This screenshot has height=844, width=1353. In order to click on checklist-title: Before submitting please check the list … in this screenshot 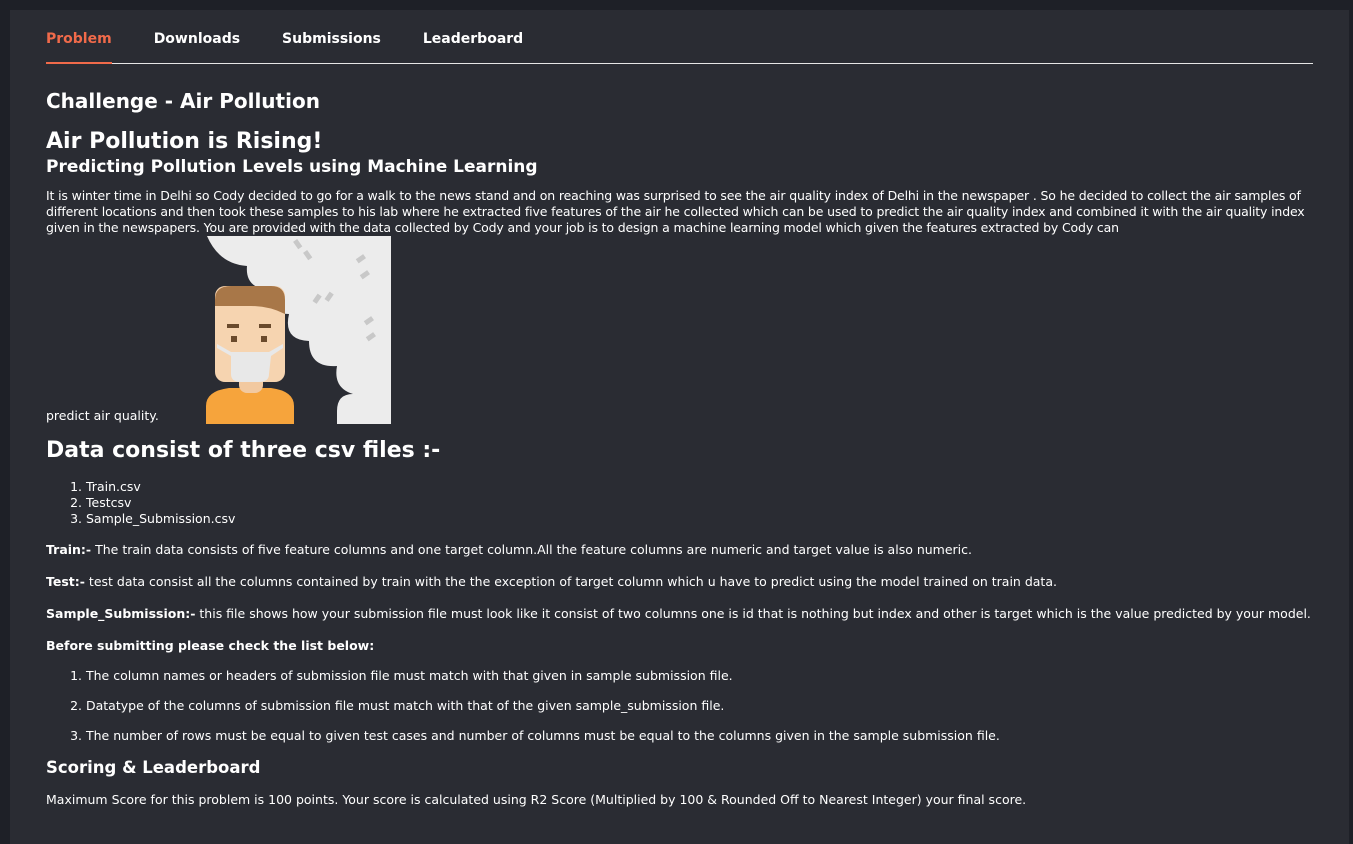, I will do `click(210, 645)`.